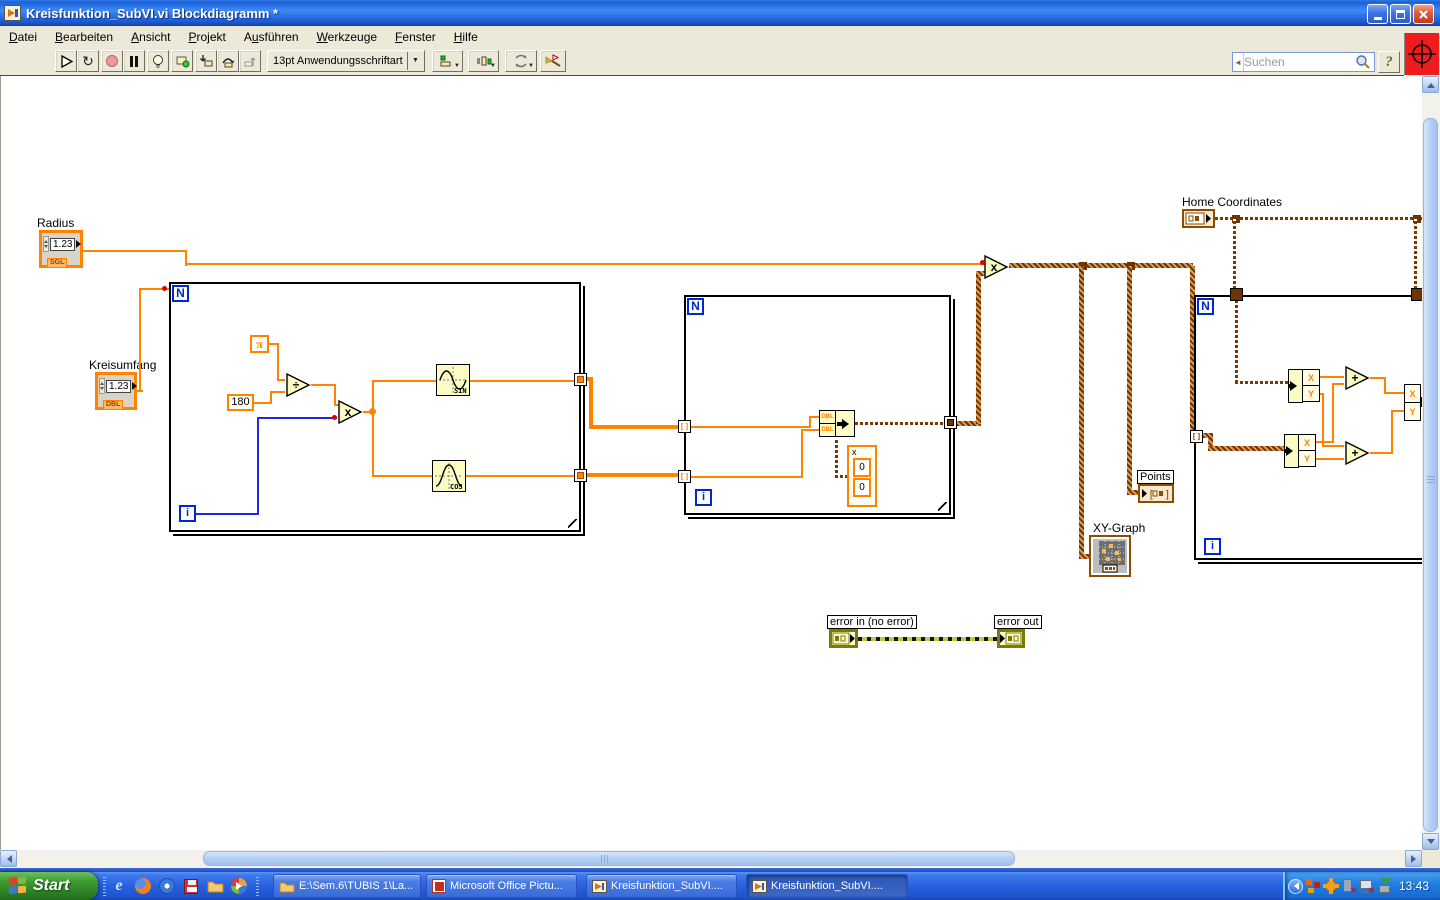  What do you see at coordinates (239, 886) in the screenshot?
I see `media-player-icon` at bounding box center [239, 886].